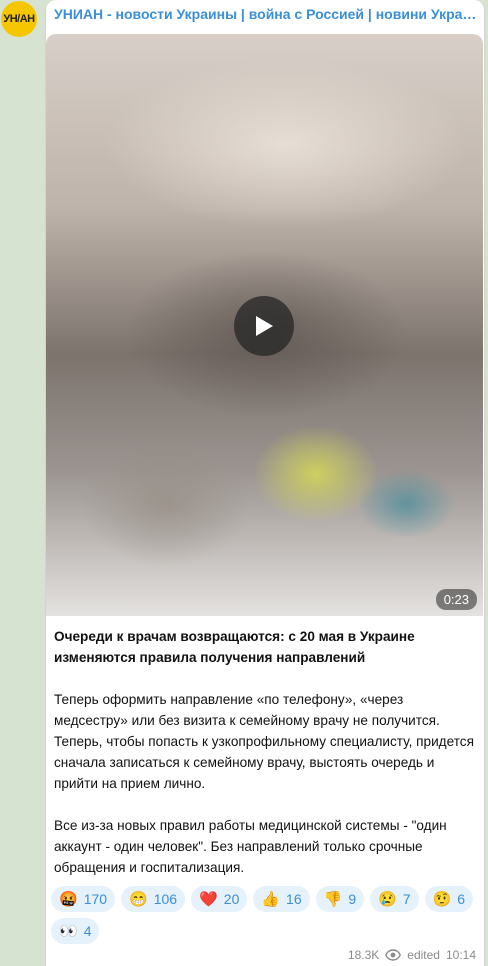 The image size is (488, 966). What do you see at coordinates (68, 899) in the screenshot?
I see `rage-emoji-icon: 🤬` at bounding box center [68, 899].